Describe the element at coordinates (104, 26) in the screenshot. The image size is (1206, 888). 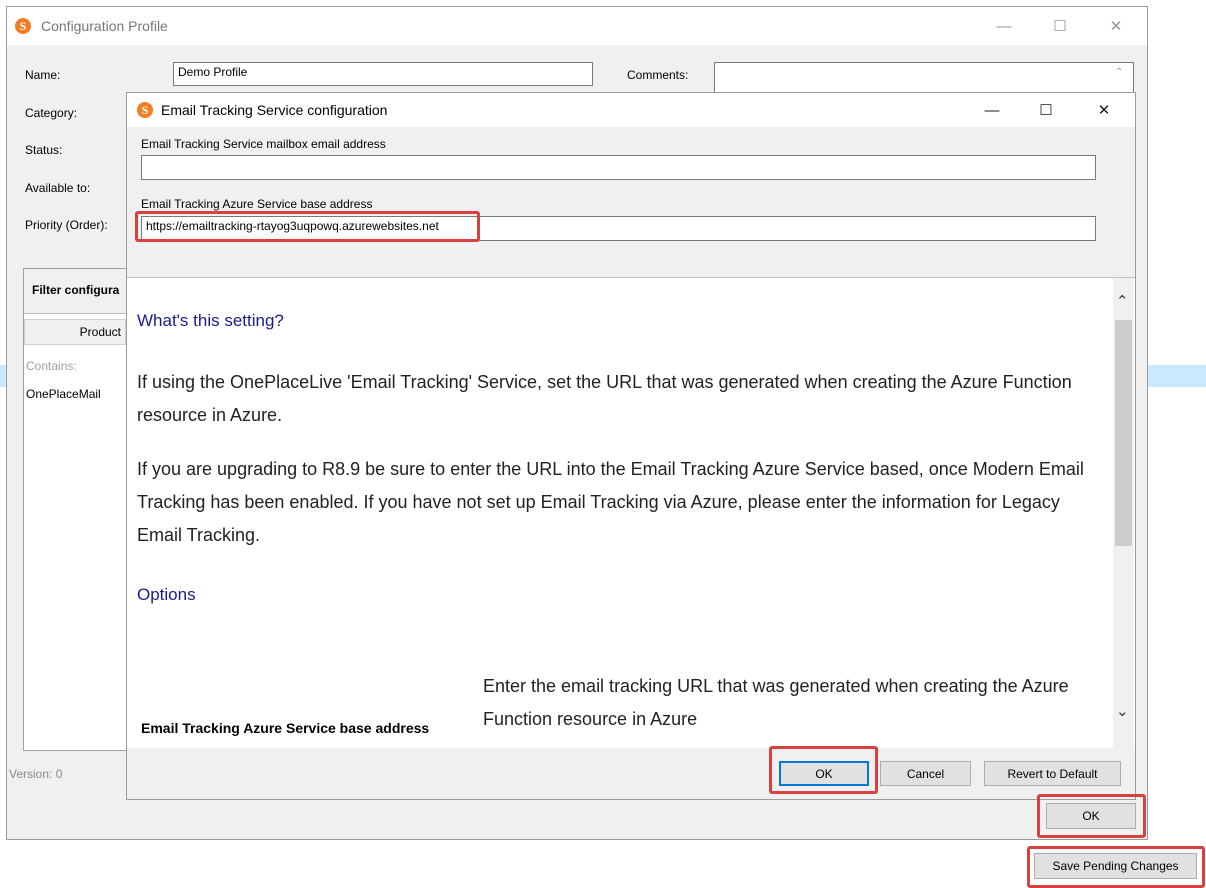
I see `main-window-title: Configuration Profile` at that location.